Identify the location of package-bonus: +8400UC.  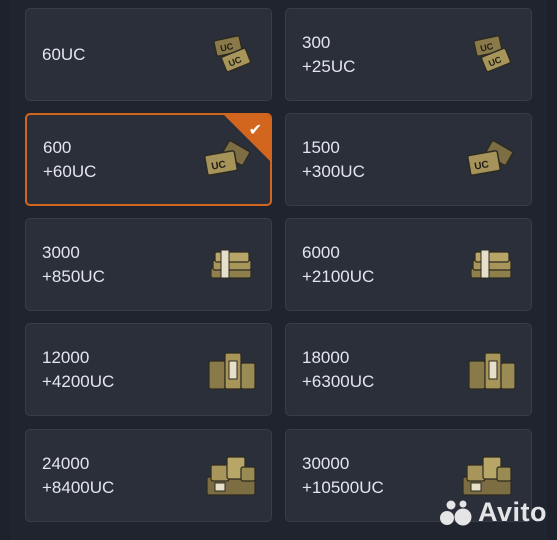
(78, 487).